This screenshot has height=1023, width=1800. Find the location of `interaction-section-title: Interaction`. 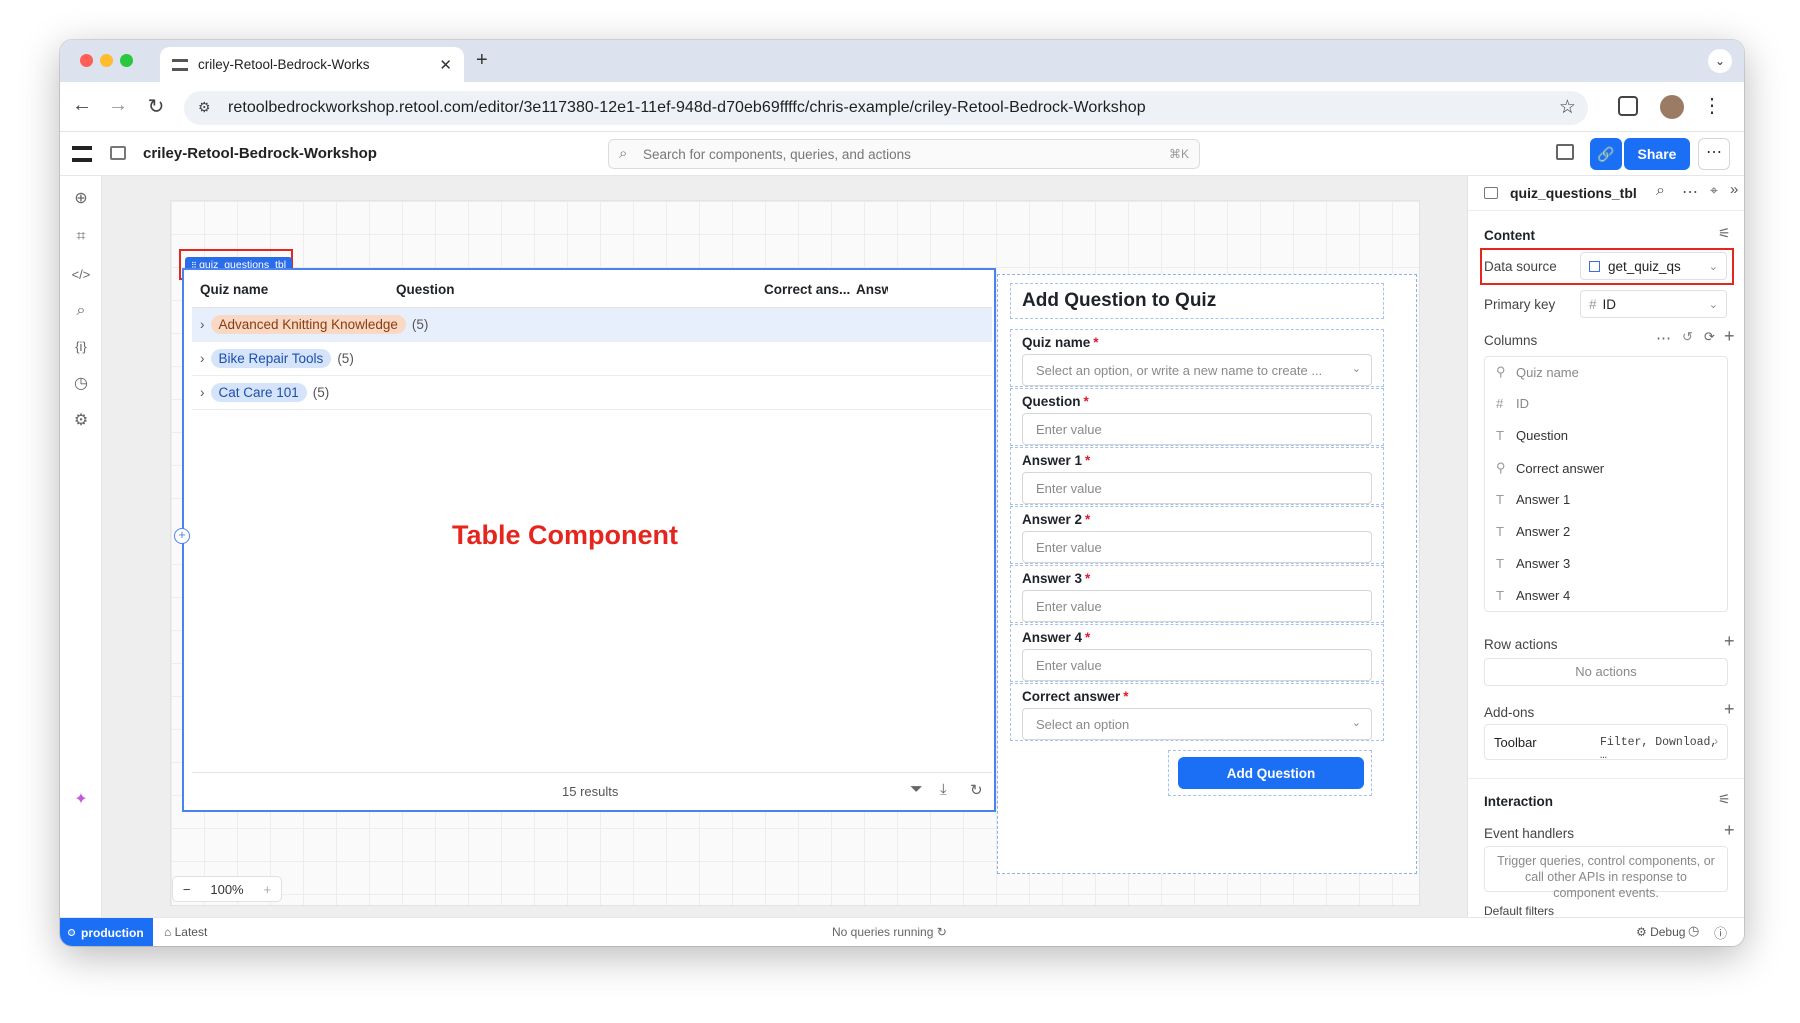

interaction-section-title: Interaction is located at coordinates (1519, 801).